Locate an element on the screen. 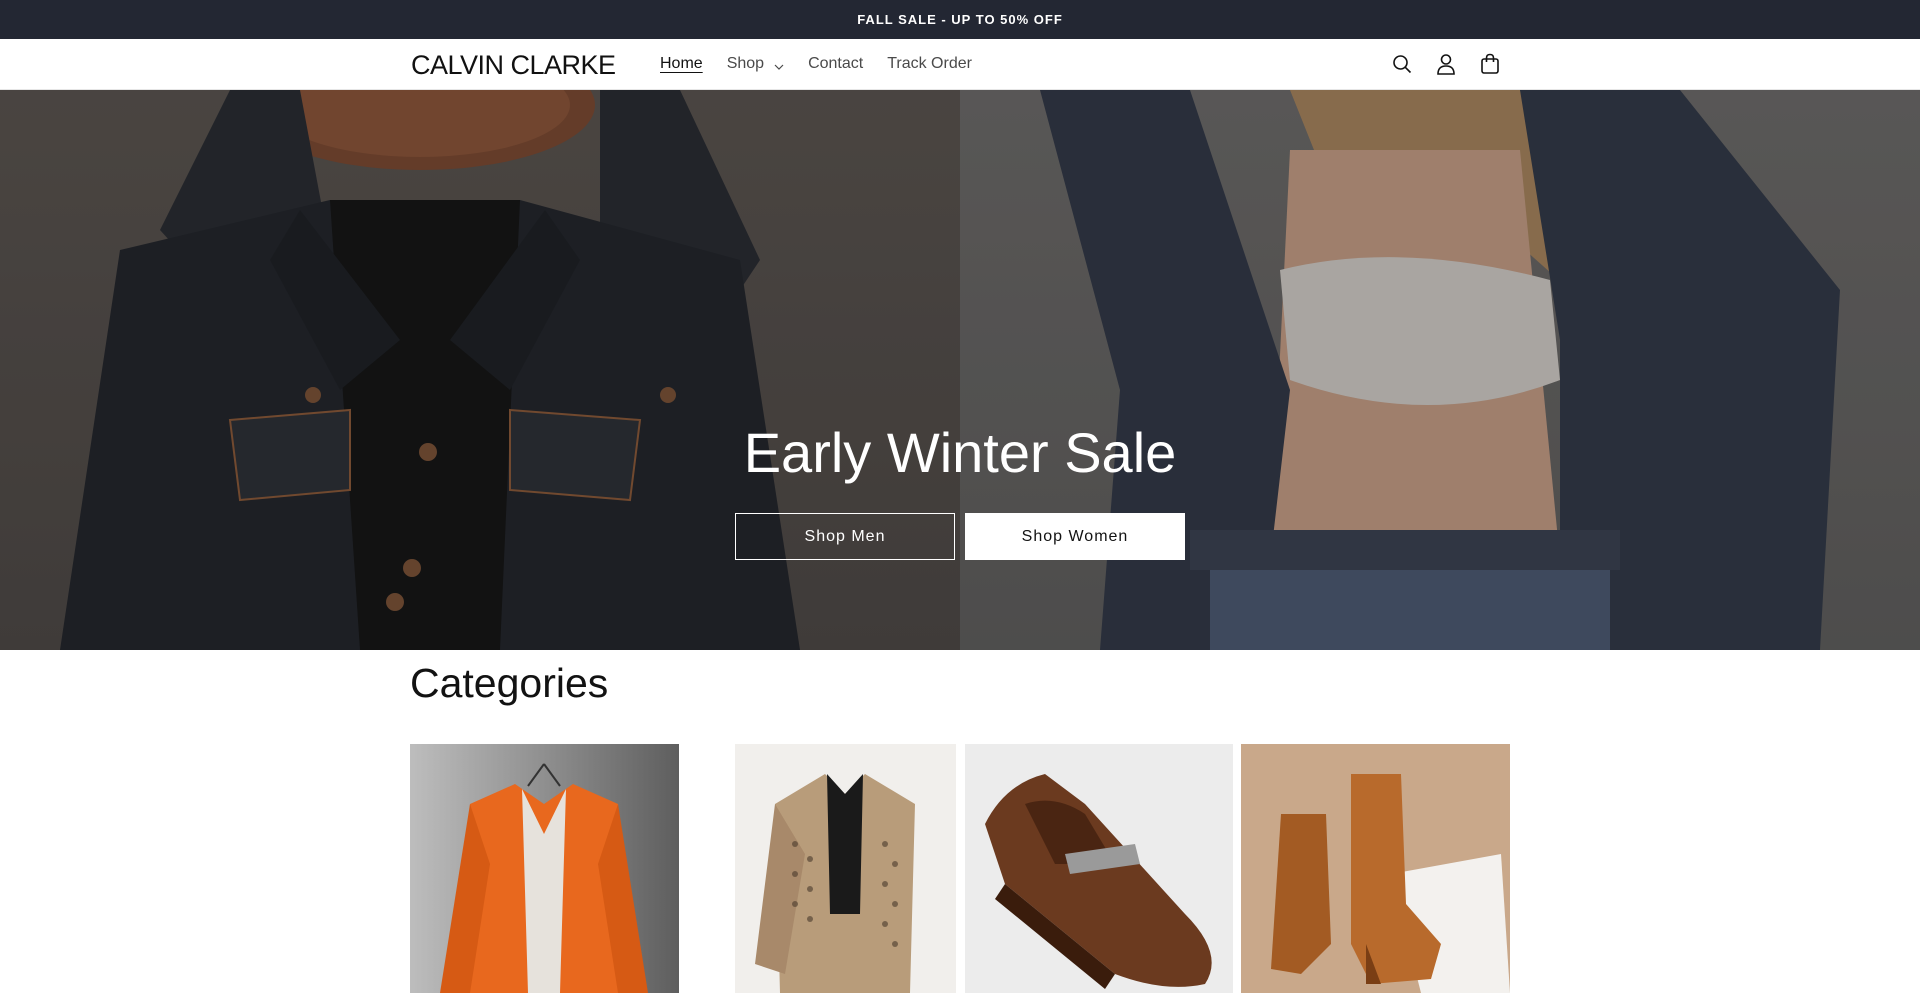 This screenshot has width=1920, height=993. category-tile-boots is located at coordinates (1375, 868).